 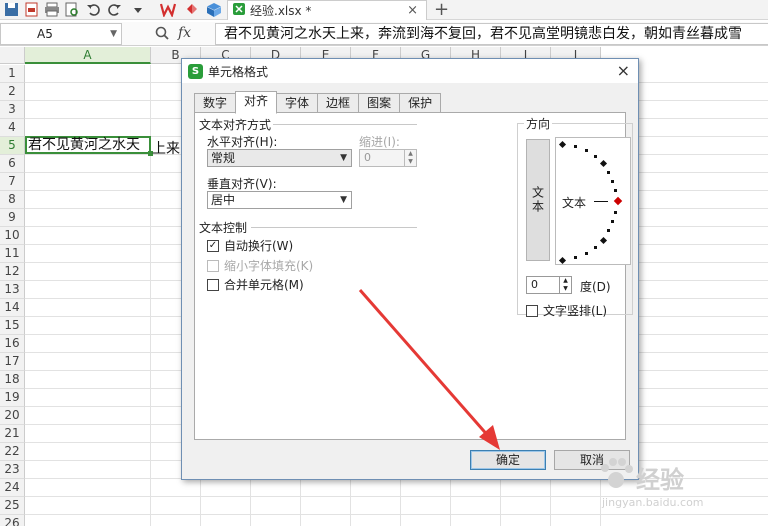 What do you see at coordinates (279, 200) in the screenshot?
I see `vertical-align-select: 居中 ▼` at bounding box center [279, 200].